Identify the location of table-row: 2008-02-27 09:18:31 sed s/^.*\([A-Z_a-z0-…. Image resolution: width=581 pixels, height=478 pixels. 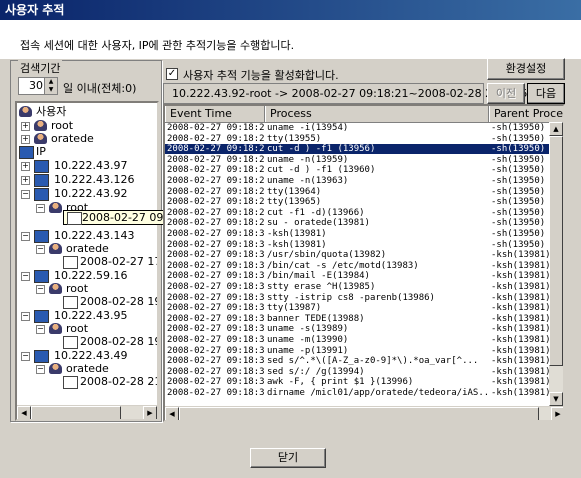
(358, 361).